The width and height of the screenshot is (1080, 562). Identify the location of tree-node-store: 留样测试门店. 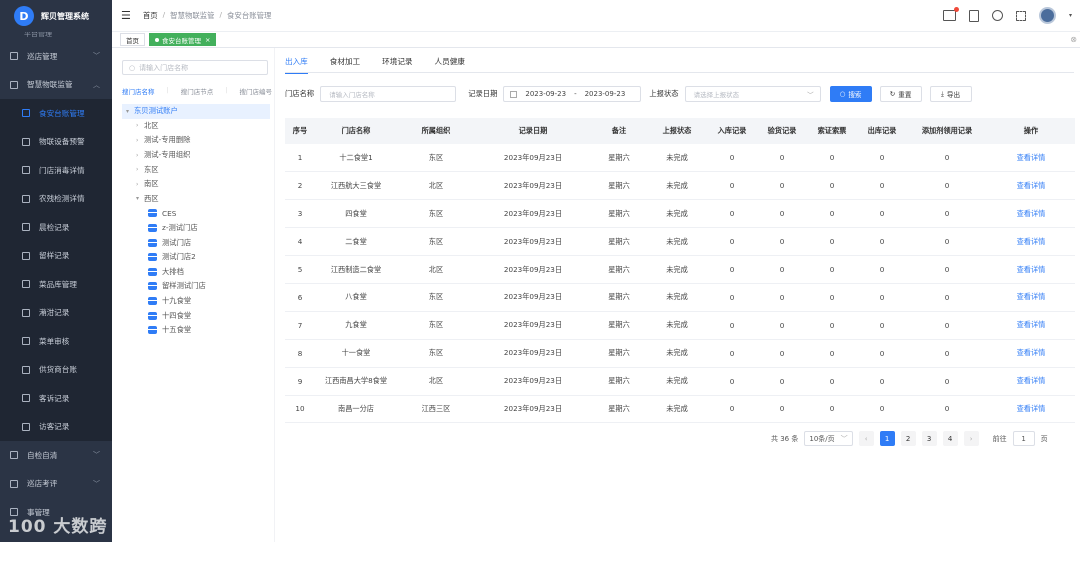
(196, 286).